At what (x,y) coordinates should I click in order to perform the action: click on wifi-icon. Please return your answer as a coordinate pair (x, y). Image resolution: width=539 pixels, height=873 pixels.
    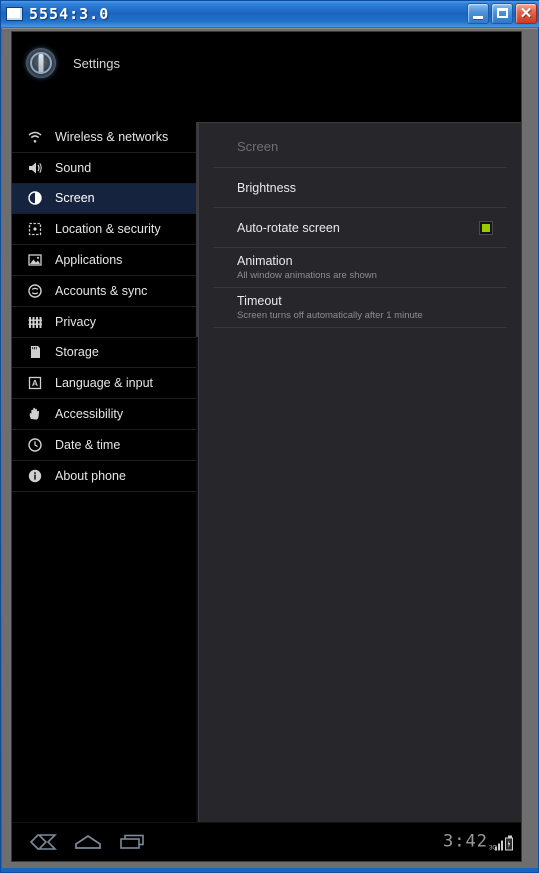
    Looking at the image, I should click on (34, 136).